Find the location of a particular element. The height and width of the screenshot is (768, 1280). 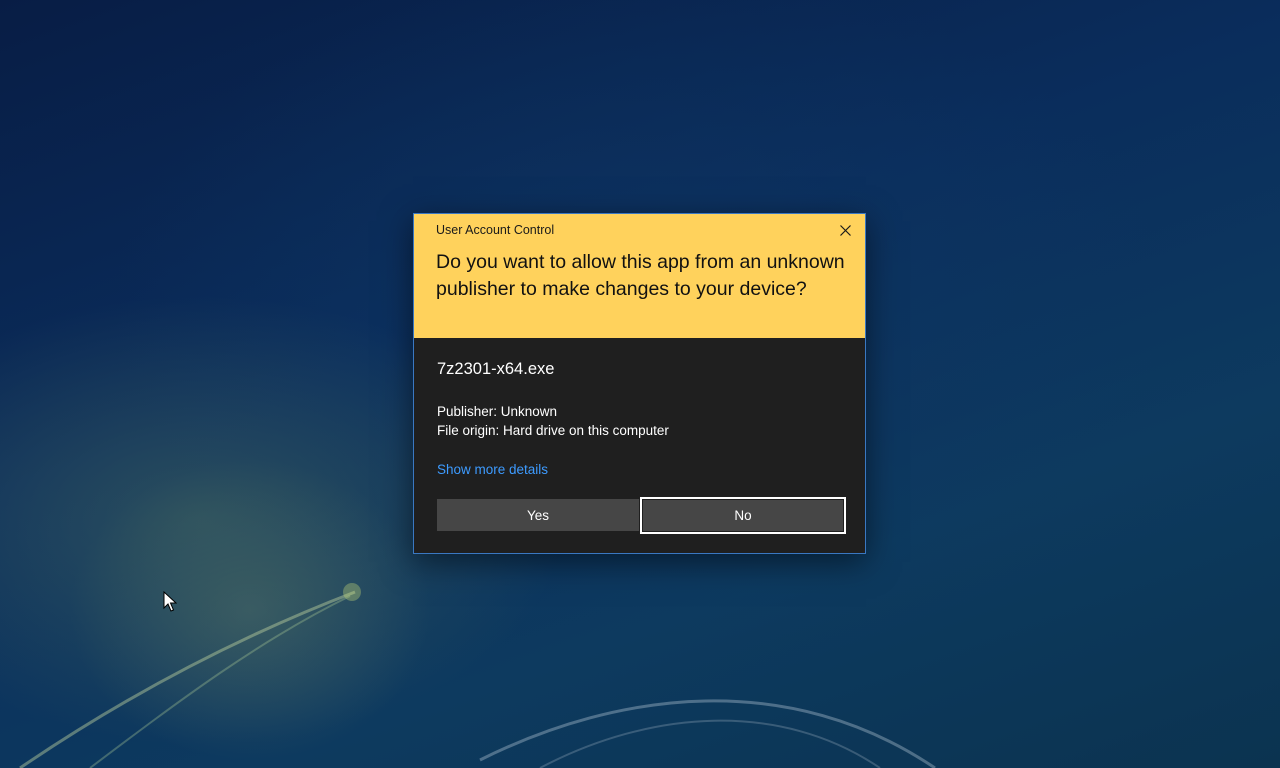

app-name: 7z2301-x64.exe is located at coordinates (496, 369).